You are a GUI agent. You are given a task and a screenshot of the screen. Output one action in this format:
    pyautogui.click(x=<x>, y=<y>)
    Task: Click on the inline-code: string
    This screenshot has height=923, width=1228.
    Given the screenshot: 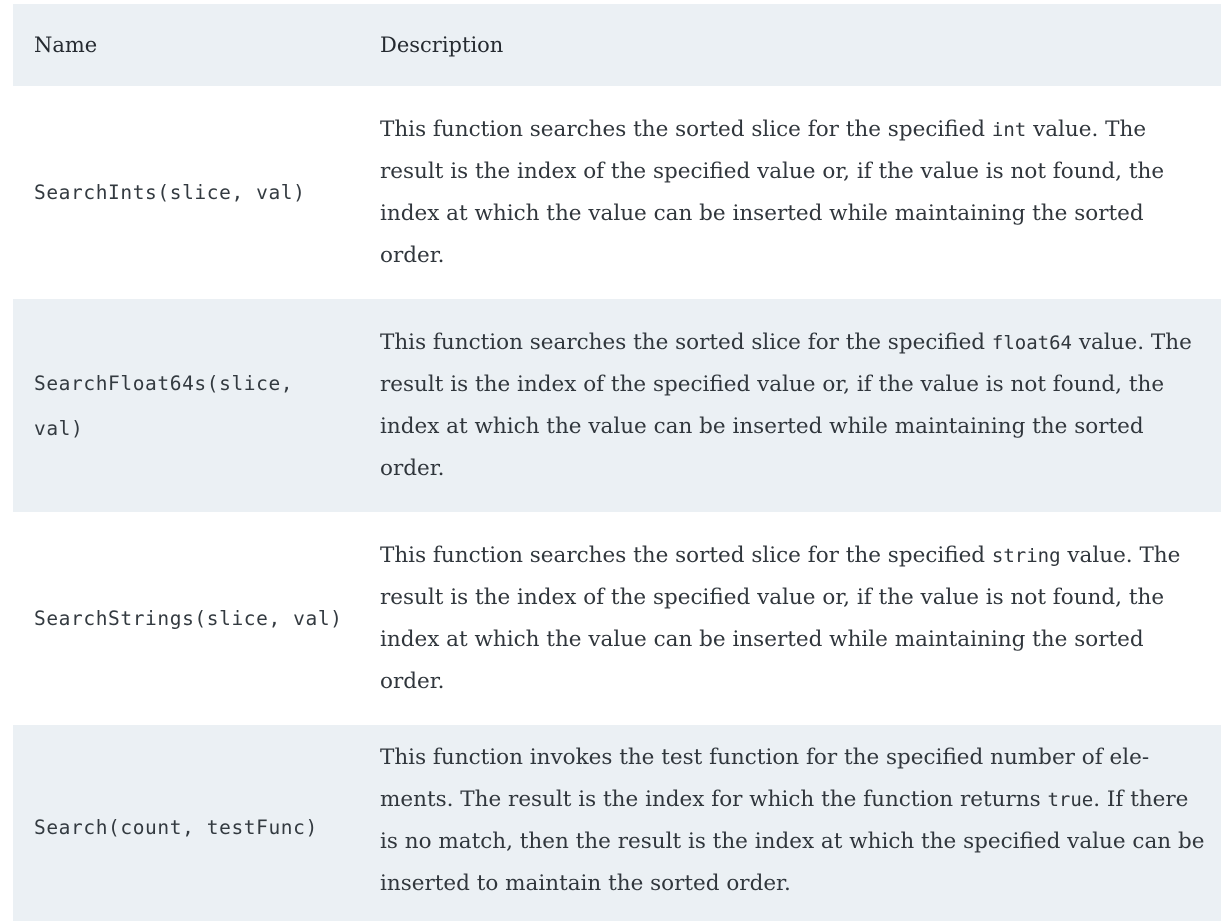 What is the action you would take?
    pyautogui.click(x=1026, y=555)
    